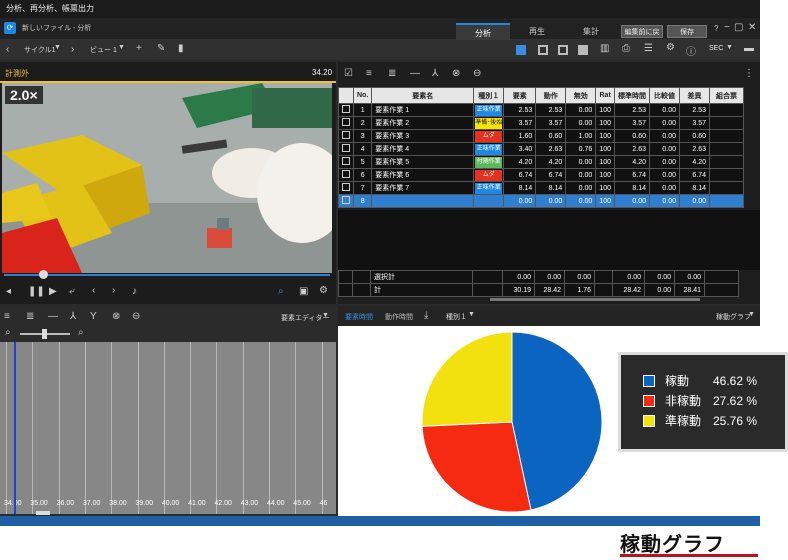 The height and width of the screenshot is (560, 788). Describe the element at coordinates (733, 317) in the screenshot. I see `graph-select: 稼動グラフ` at that location.